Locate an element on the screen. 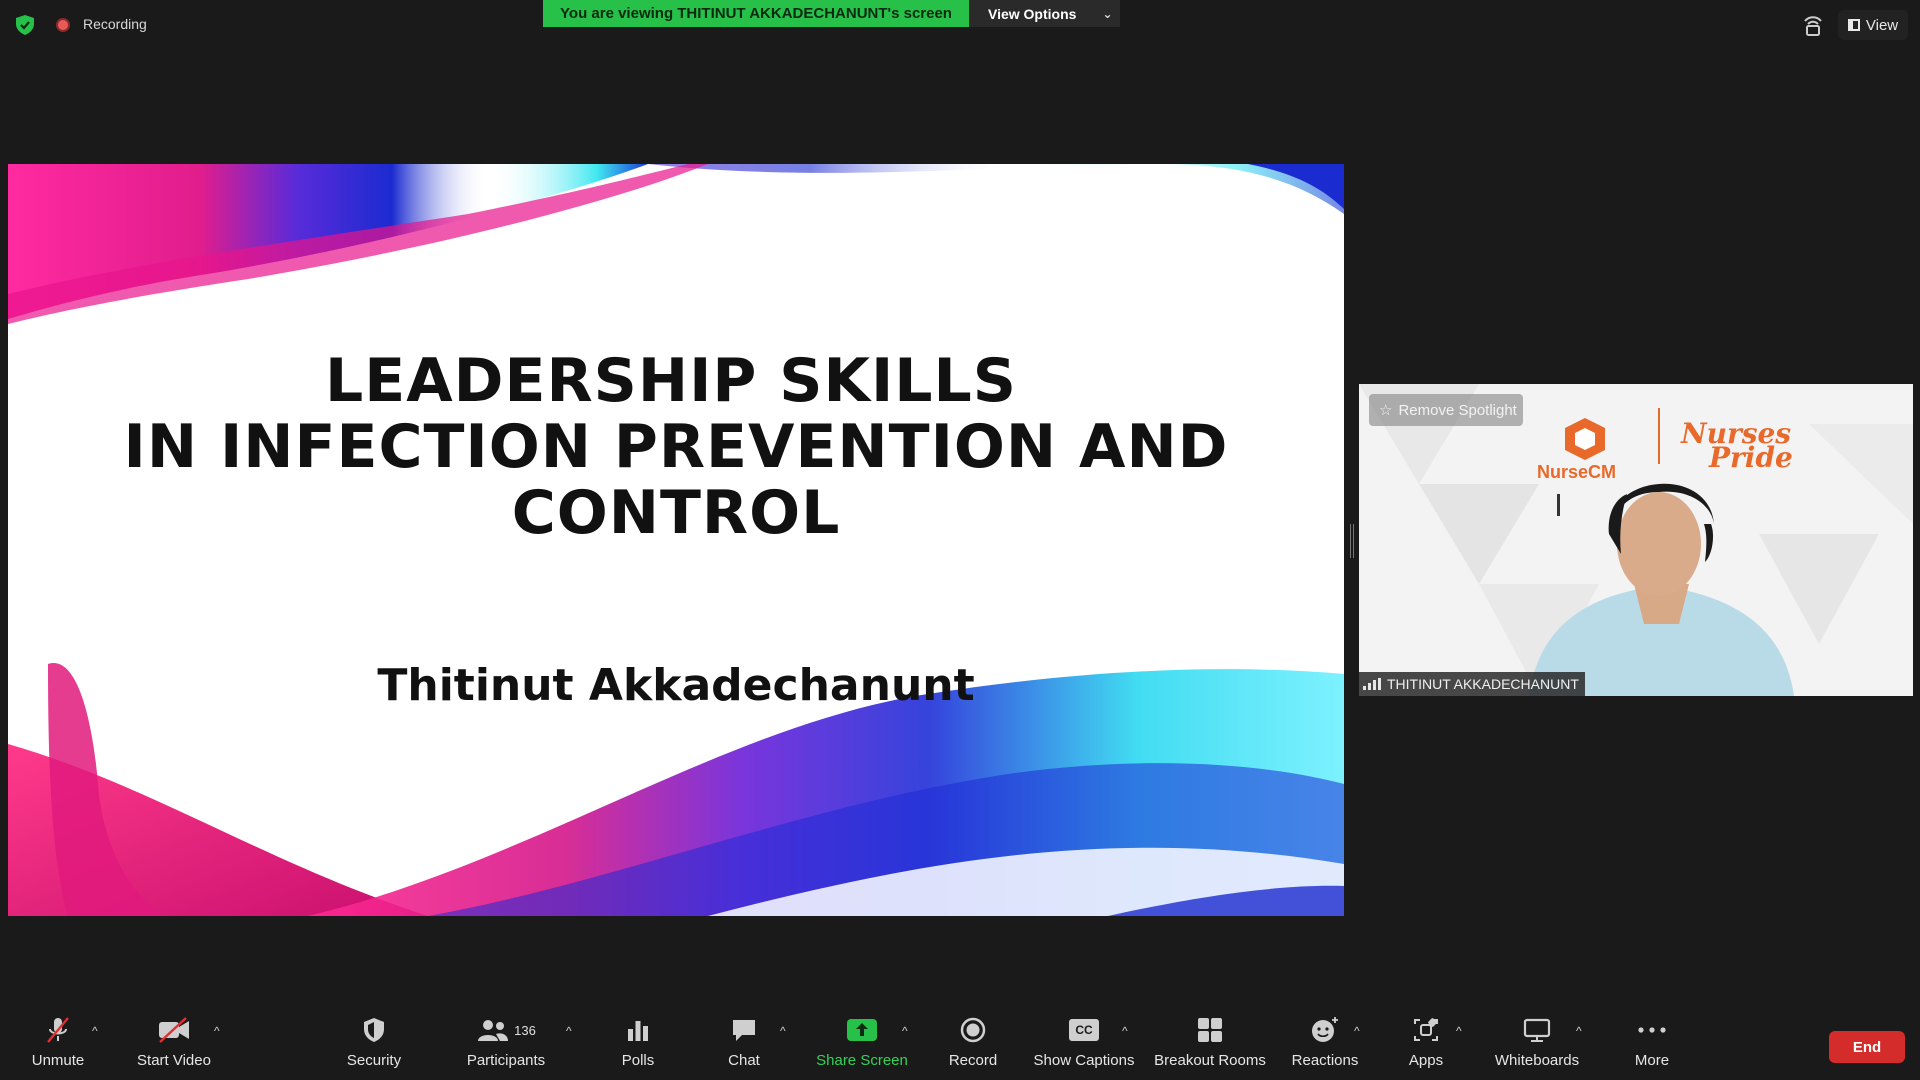 The width and height of the screenshot is (1920, 1080). signal-strength-icon is located at coordinates (1372, 684).